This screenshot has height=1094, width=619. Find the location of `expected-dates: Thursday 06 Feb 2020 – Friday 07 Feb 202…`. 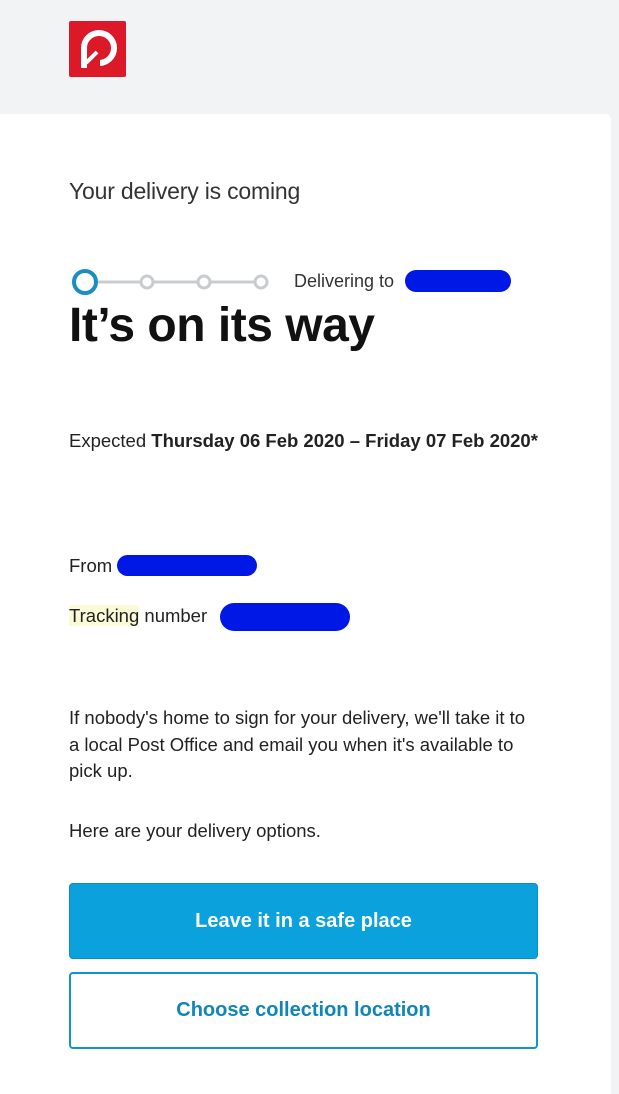

expected-dates: Thursday 06 Feb 2020 – Friday 07 Feb 202… is located at coordinates (344, 440).